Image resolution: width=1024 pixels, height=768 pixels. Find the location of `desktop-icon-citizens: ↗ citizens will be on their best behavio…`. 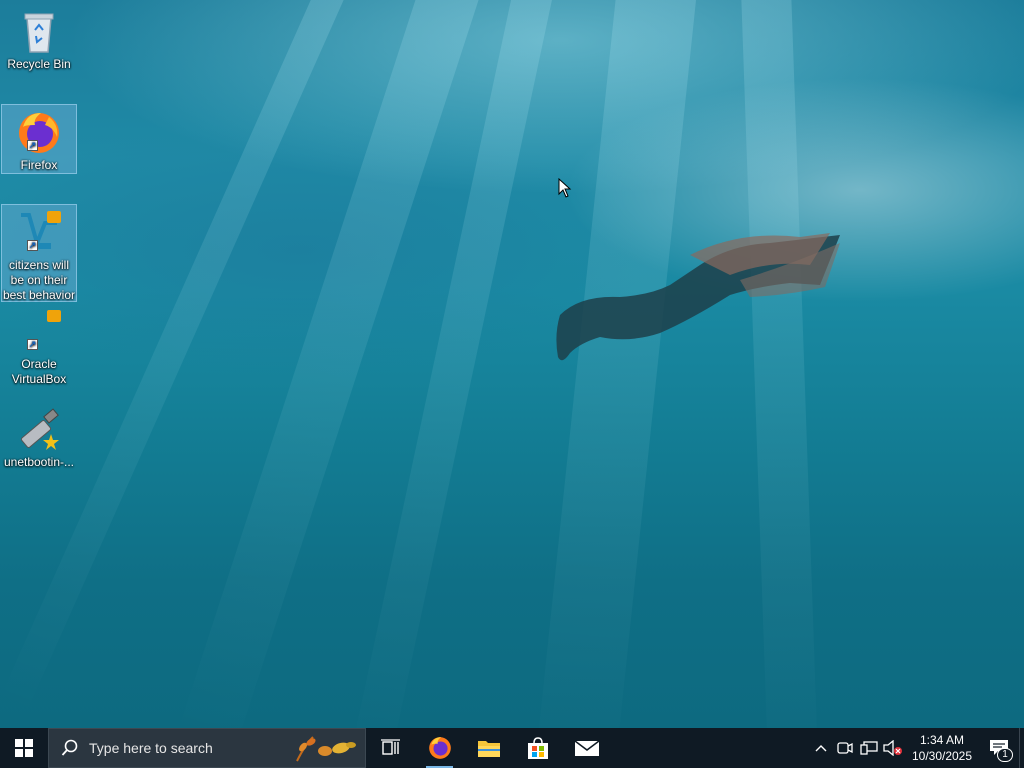

desktop-icon-citizens: ↗ citizens will be on their best behavio… is located at coordinates (39, 253).